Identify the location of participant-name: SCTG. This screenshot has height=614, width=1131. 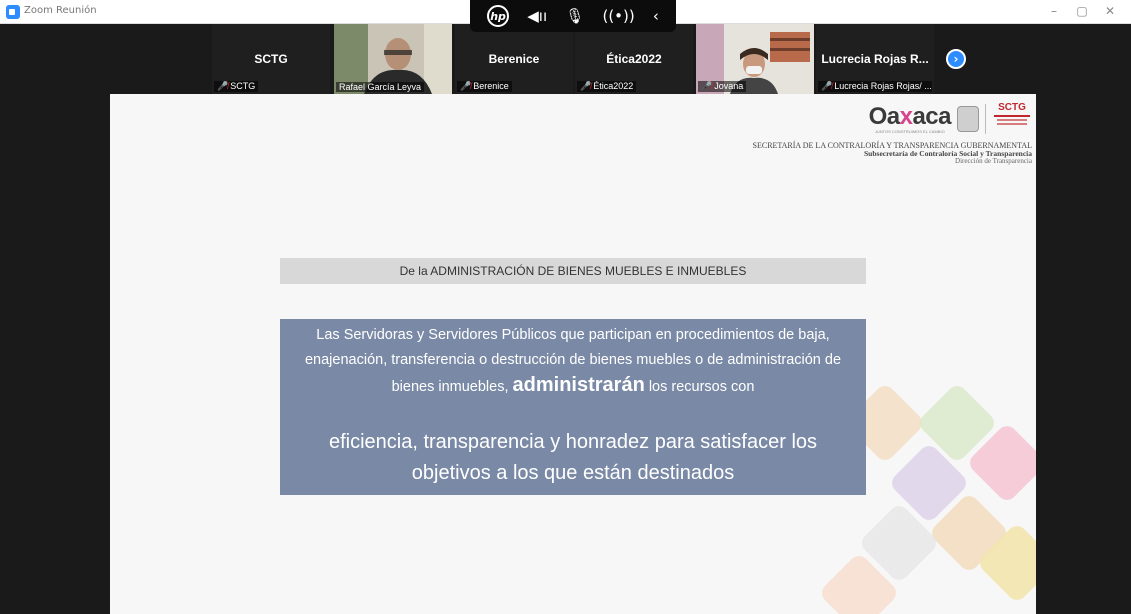
(271, 59).